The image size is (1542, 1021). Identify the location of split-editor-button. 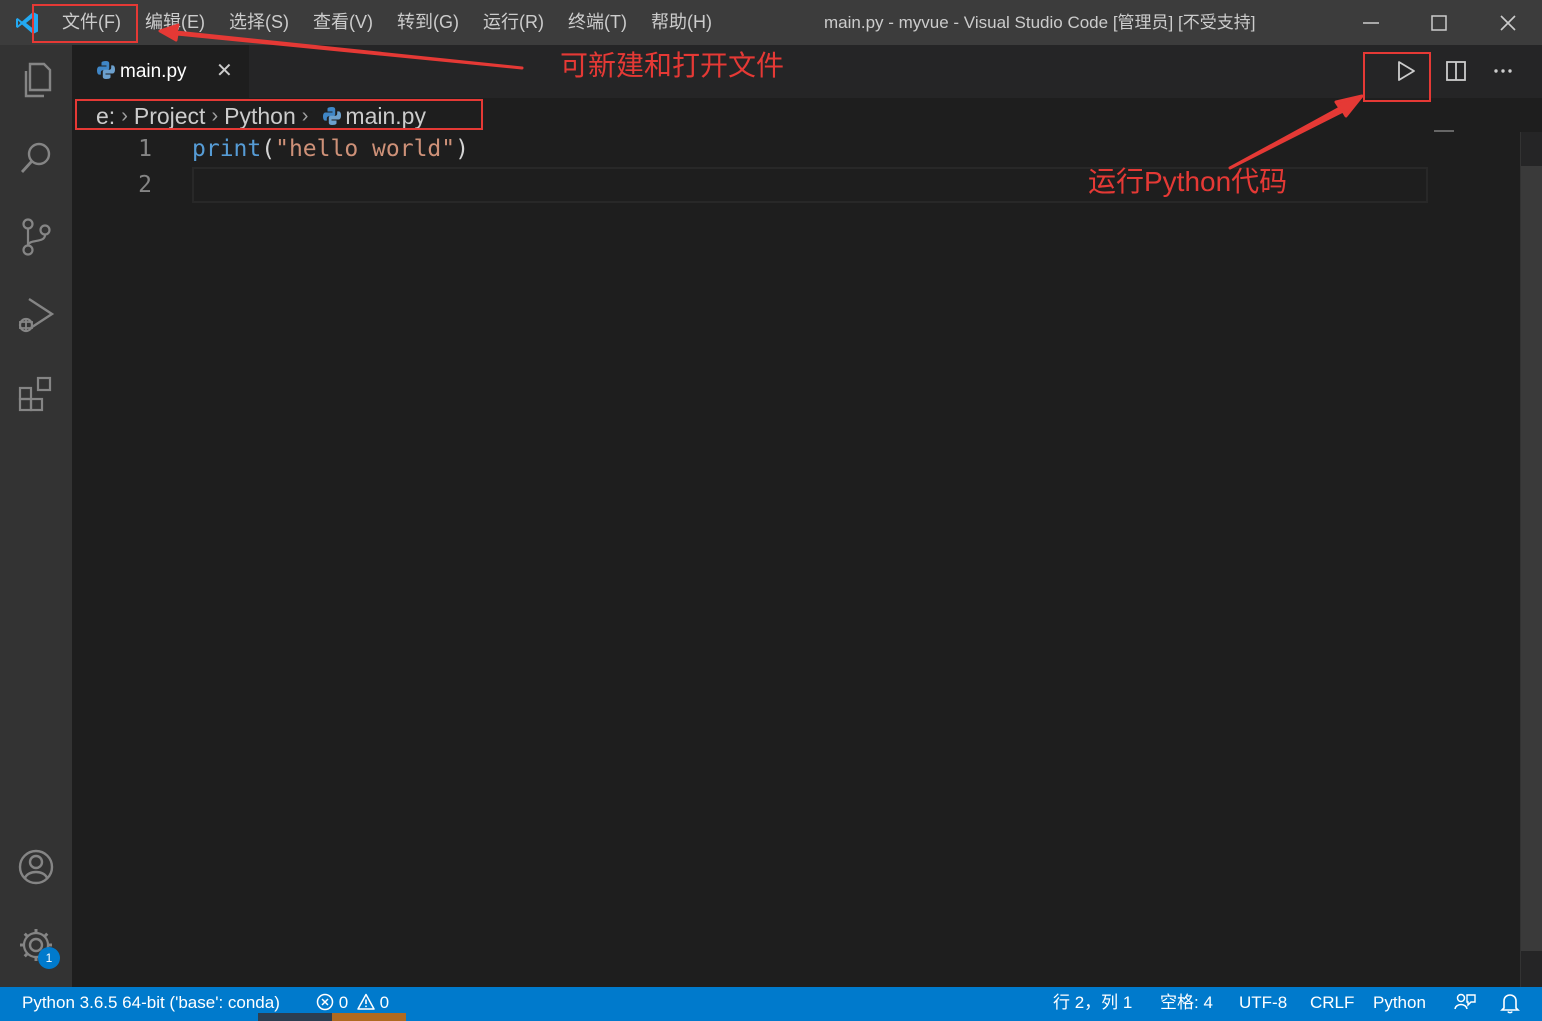
(1456, 71).